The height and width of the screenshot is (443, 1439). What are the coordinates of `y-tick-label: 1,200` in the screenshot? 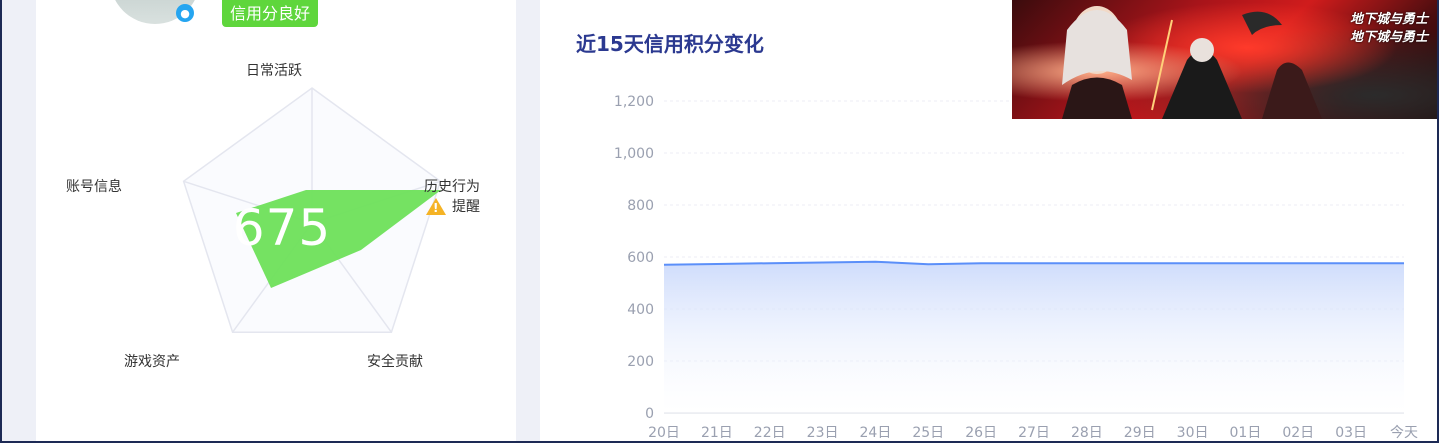 It's located at (634, 102).